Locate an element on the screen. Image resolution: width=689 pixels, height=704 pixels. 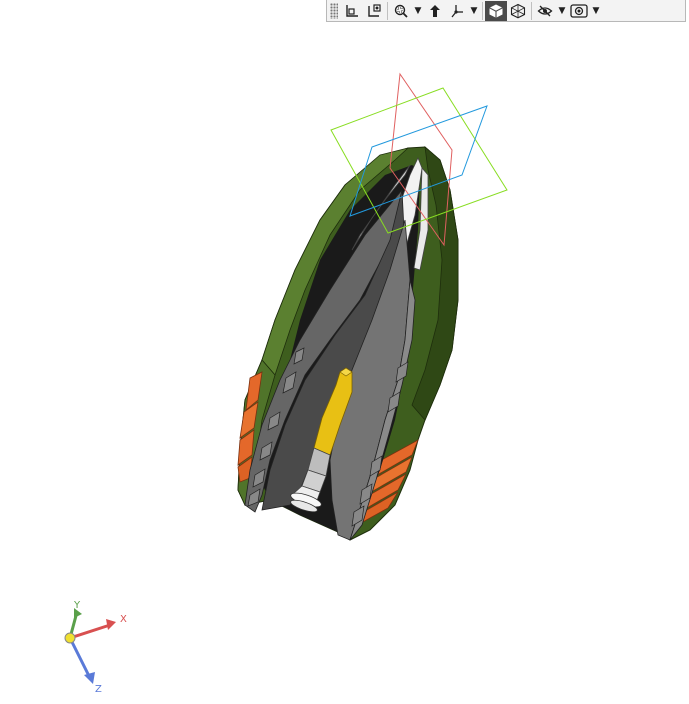
zoom-icon is located at coordinates (401, 11).